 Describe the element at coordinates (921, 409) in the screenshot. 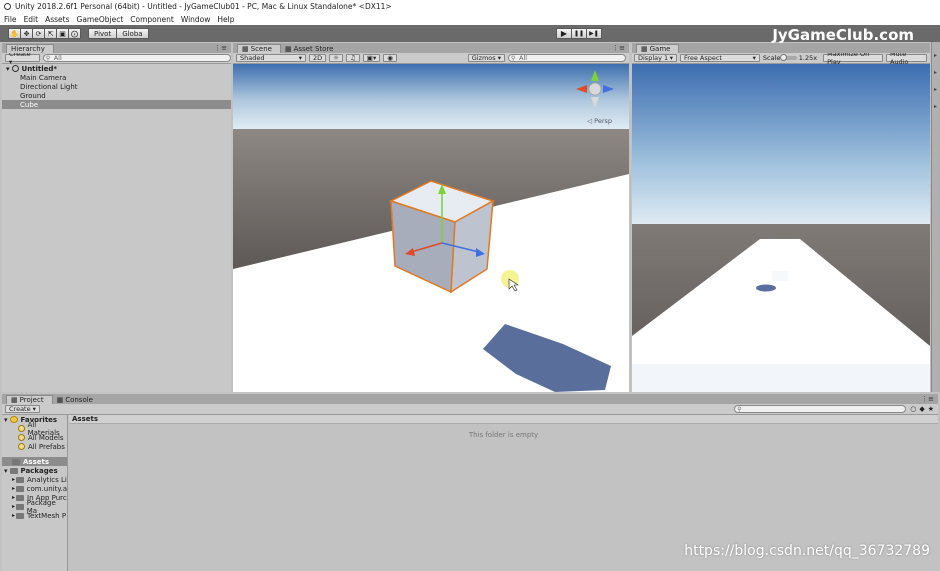

I see `filter-by-label-icon: ◆` at that location.